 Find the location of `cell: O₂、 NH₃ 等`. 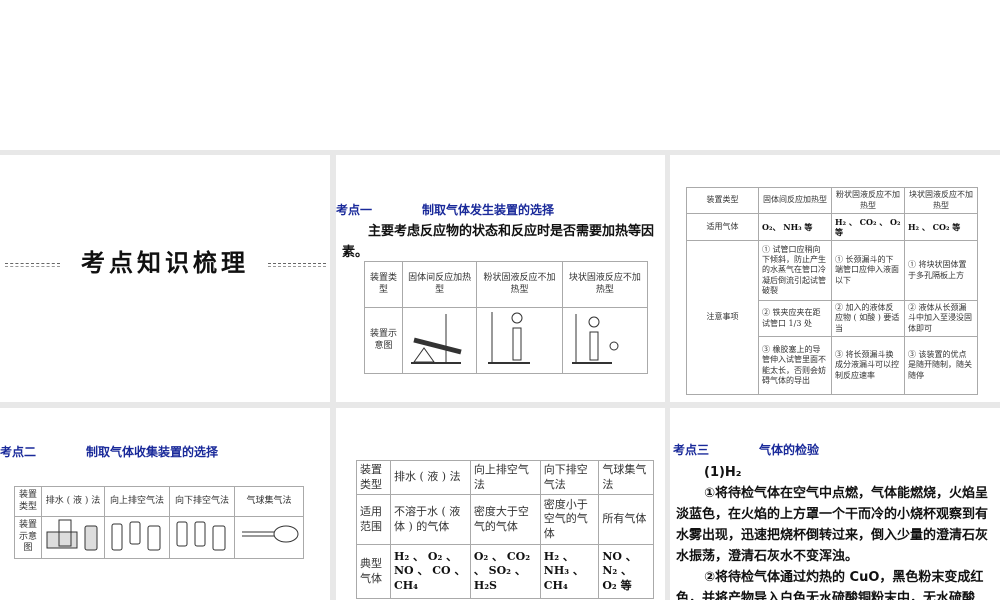

cell: O₂、 NH₃ 等 is located at coordinates (795, 227).